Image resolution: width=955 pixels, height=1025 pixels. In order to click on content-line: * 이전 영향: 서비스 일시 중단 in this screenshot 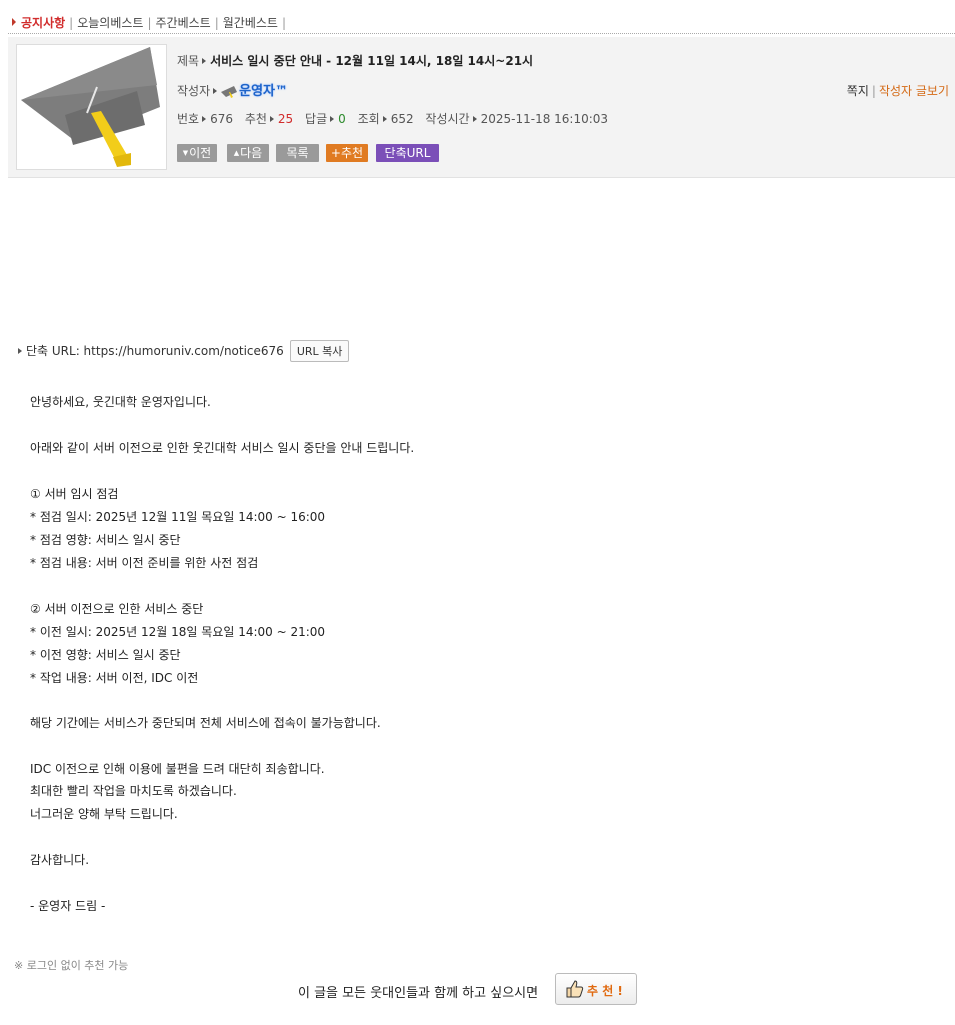, I will do `click(105, 655)`.